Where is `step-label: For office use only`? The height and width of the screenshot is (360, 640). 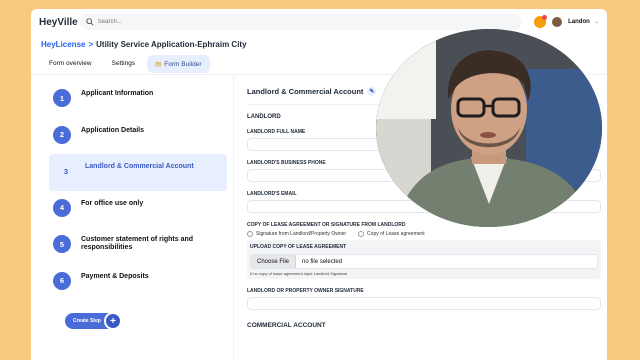
step-label: For office use only is located at coordinates (112, 203).